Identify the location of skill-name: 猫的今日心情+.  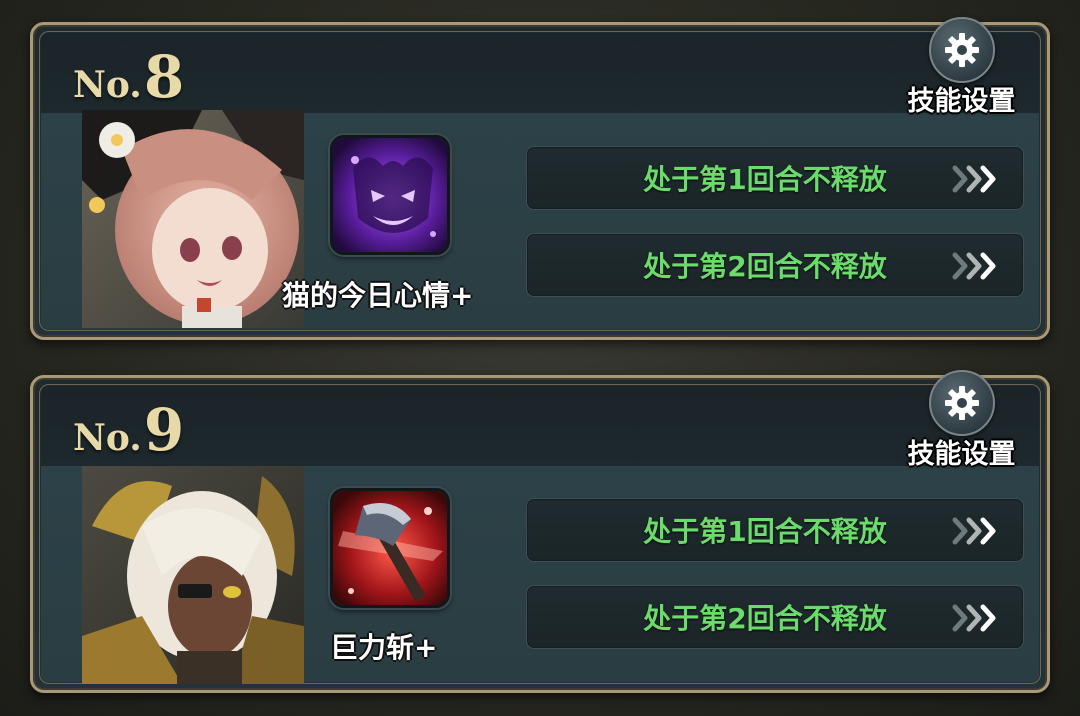
(378, 295).